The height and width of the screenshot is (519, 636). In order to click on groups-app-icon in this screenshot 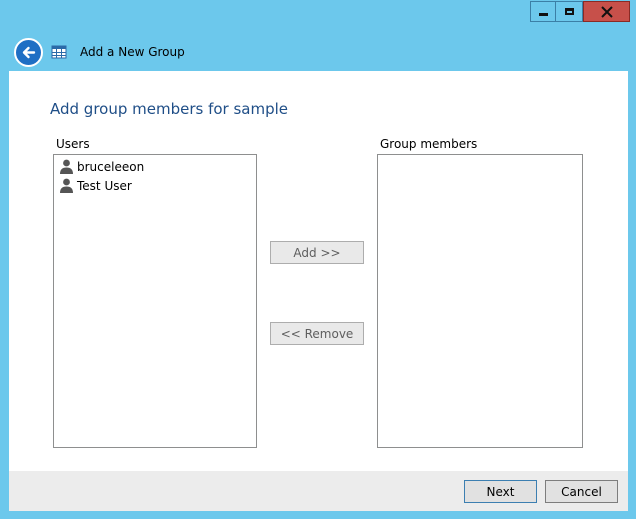, I will do `click(59, 52)`.